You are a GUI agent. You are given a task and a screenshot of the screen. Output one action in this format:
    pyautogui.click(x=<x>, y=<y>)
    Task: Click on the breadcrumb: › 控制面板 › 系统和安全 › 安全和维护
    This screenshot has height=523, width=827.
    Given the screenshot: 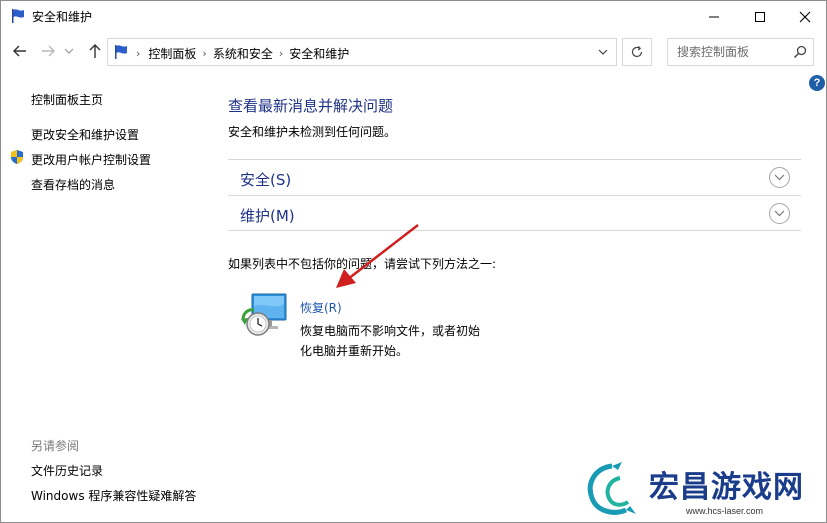 What is the action you would take?
    pyautogui.click(x=242, y=53)
    